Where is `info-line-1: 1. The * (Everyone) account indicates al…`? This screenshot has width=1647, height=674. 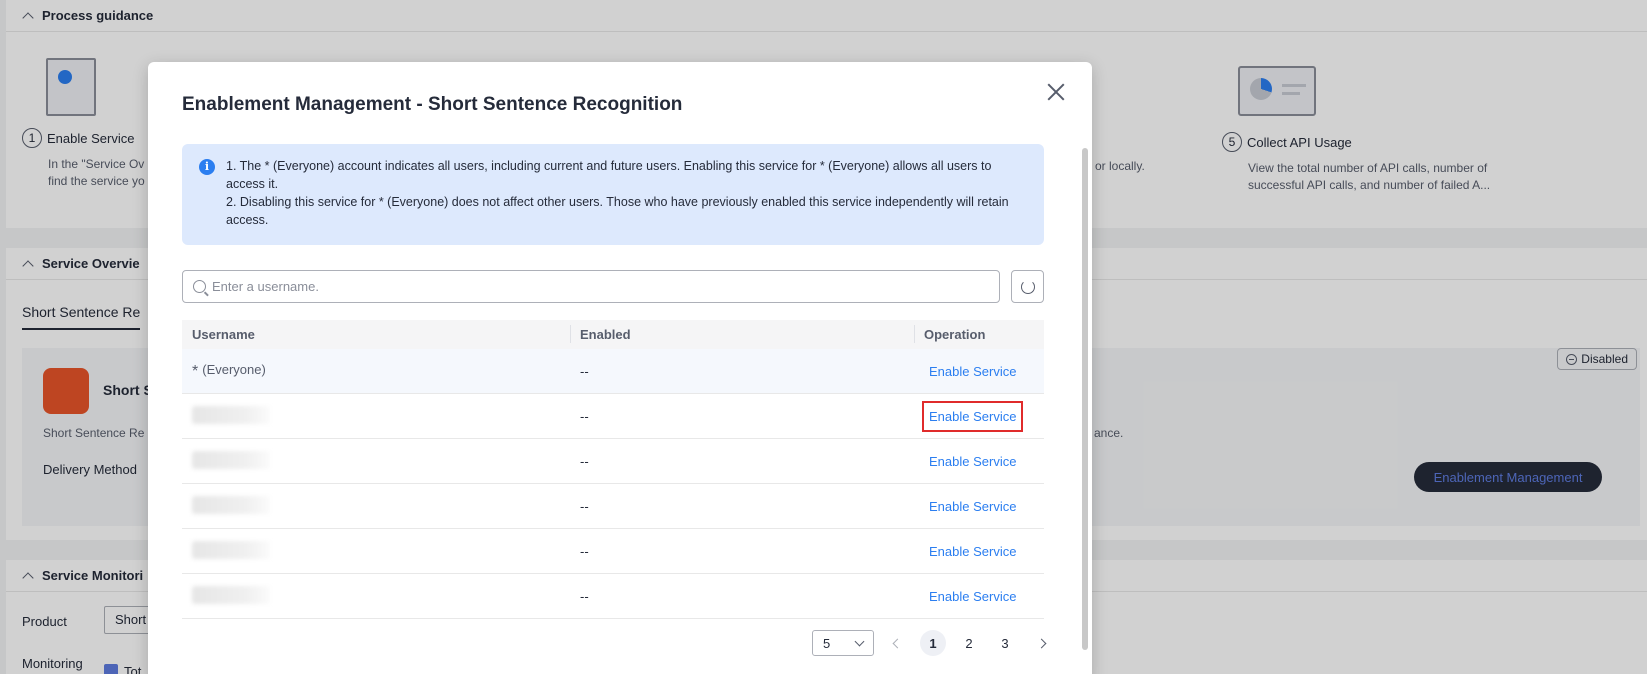 info-line-1: 1. The * (Everyone) account indicates al… is located at coordinates (609, 175).